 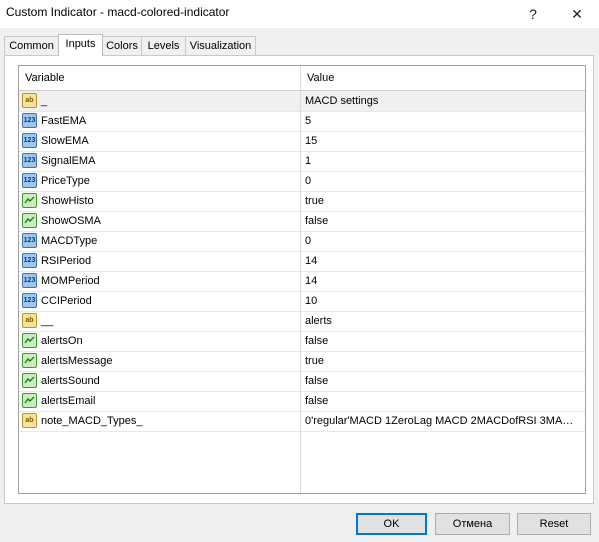 I want to click on variable-name: ShowHisto, so click(x=67, y=201).